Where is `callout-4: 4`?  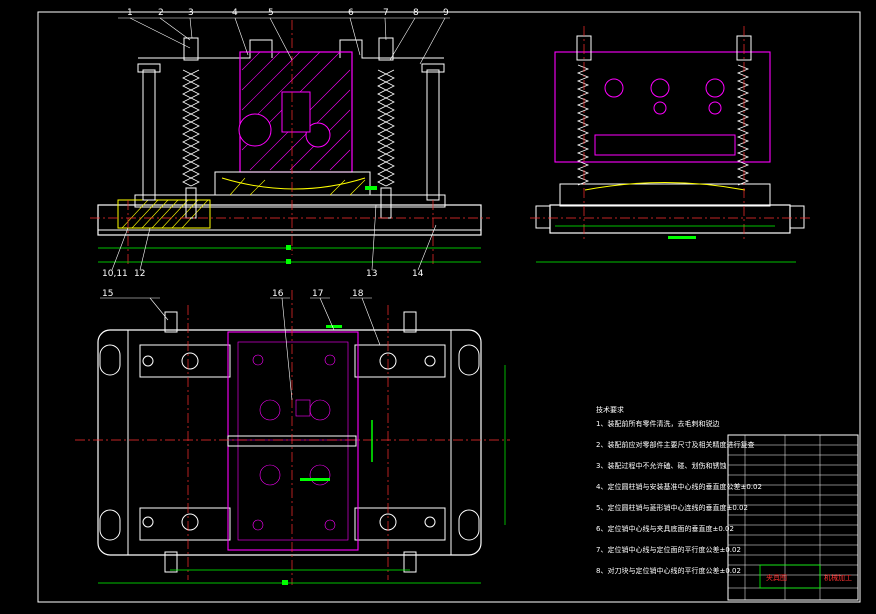
callout-4: 4 is located at coordinates (235, 13).